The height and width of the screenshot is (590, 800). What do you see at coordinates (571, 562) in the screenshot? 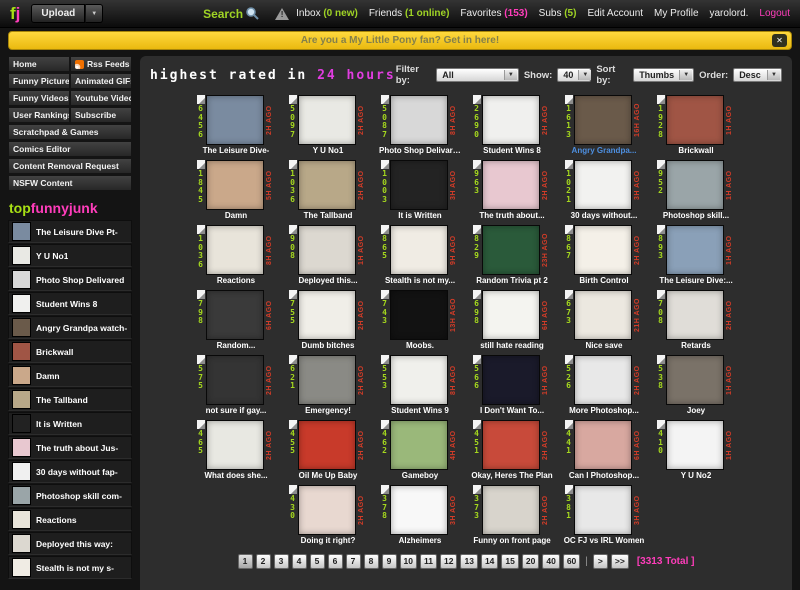
I see `page-button-60: 60` at bounding box center [571, 562].